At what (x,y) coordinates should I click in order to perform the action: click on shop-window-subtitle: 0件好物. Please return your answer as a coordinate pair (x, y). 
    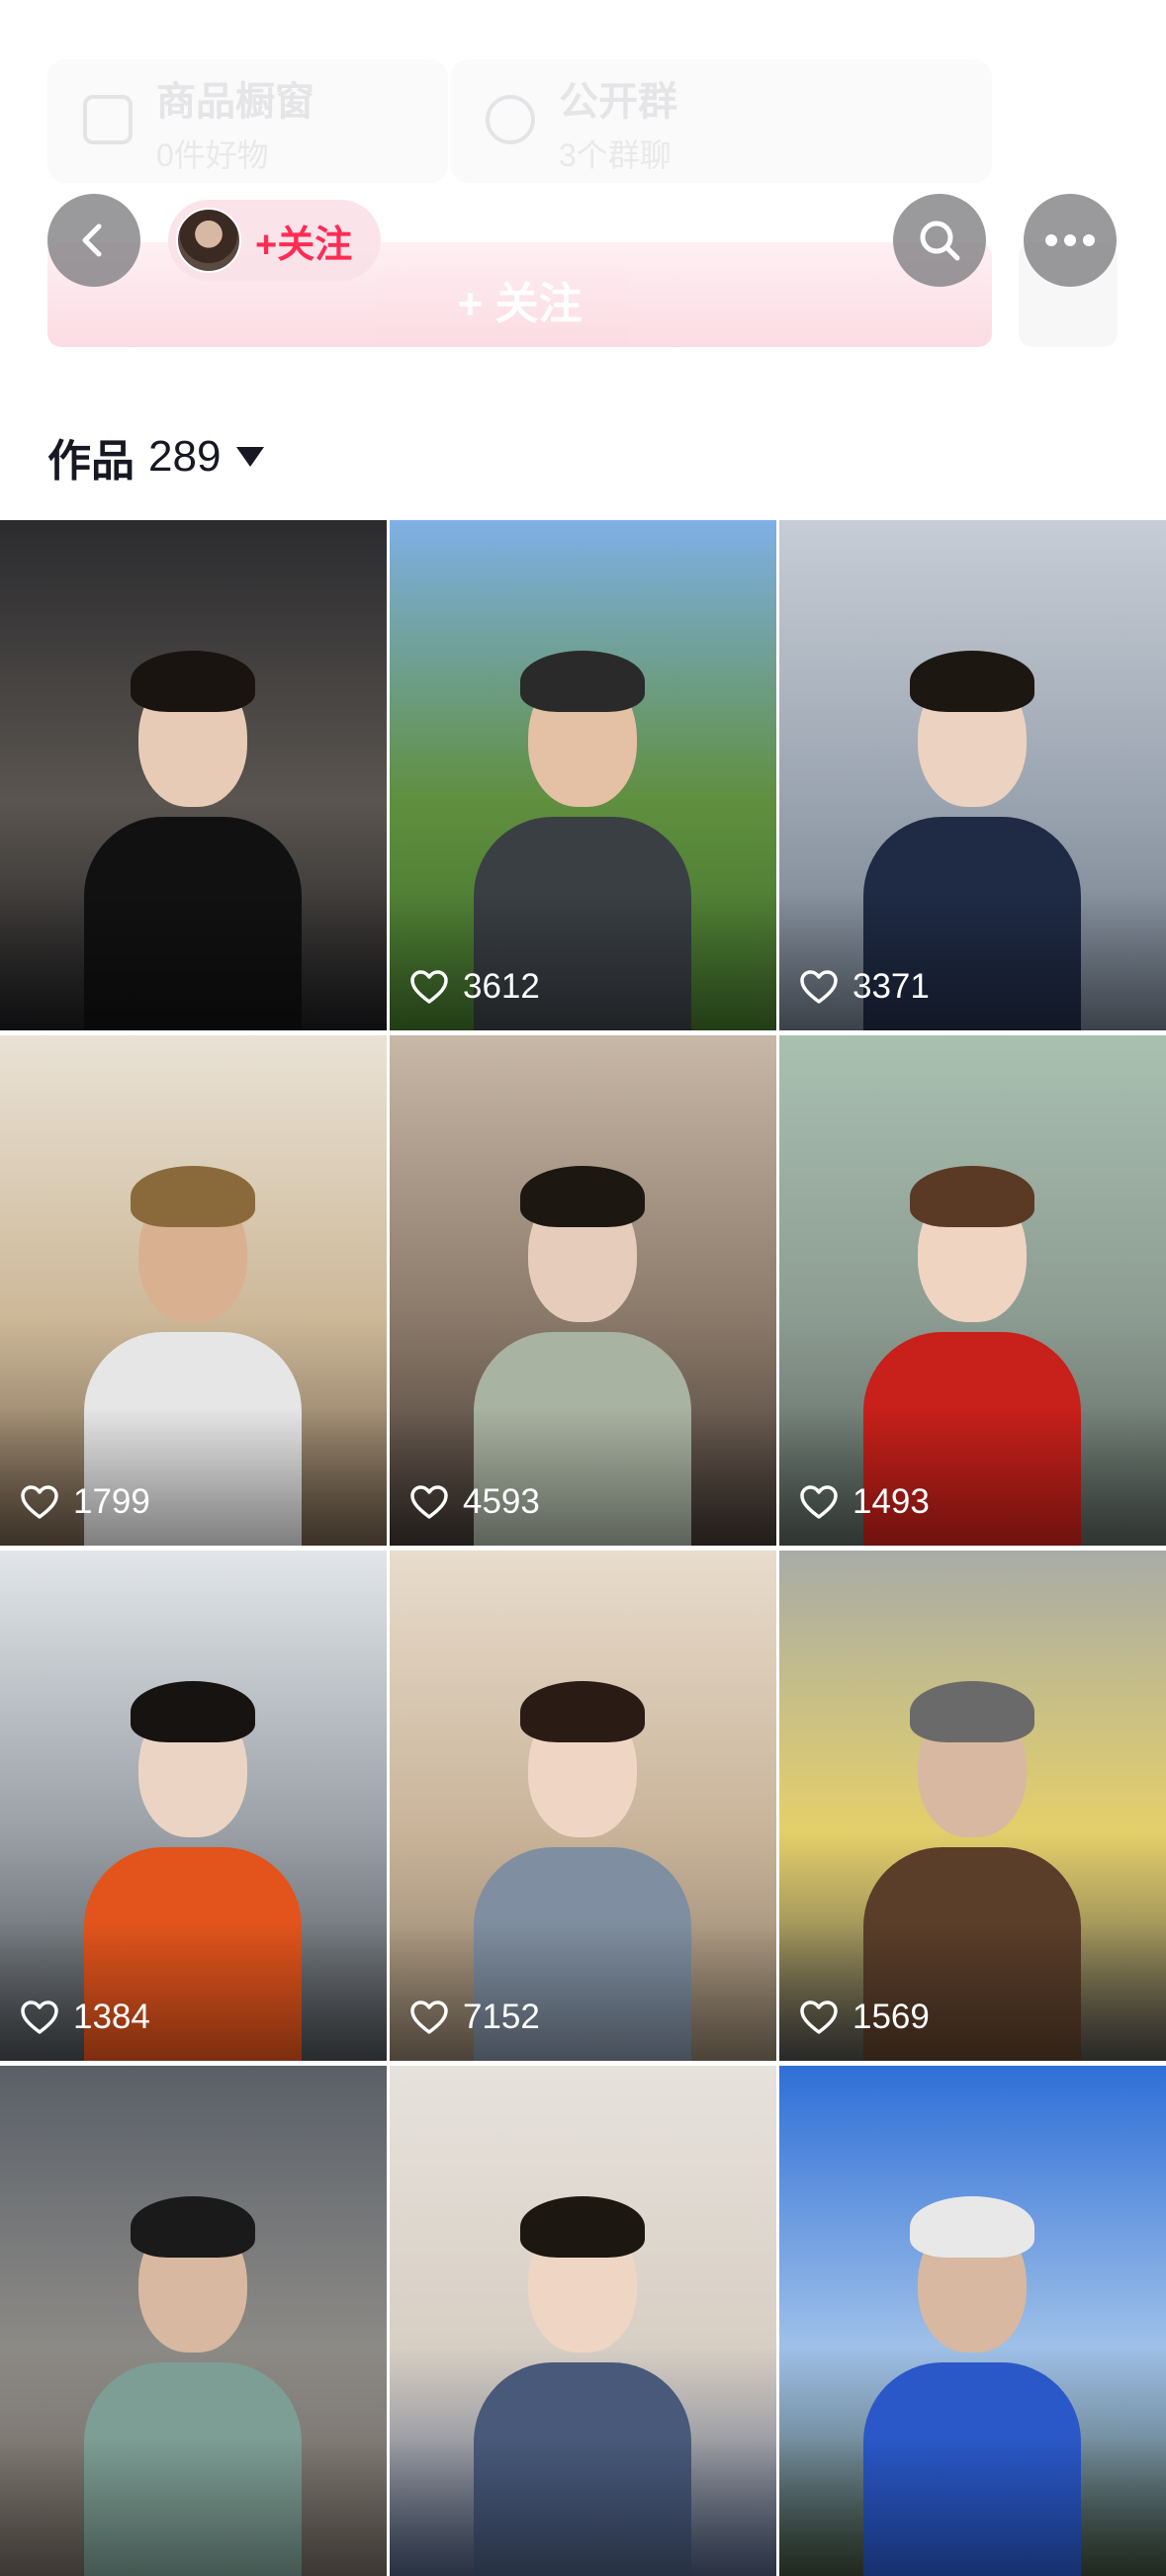
    Looking at the image, I should click on (212, 153).